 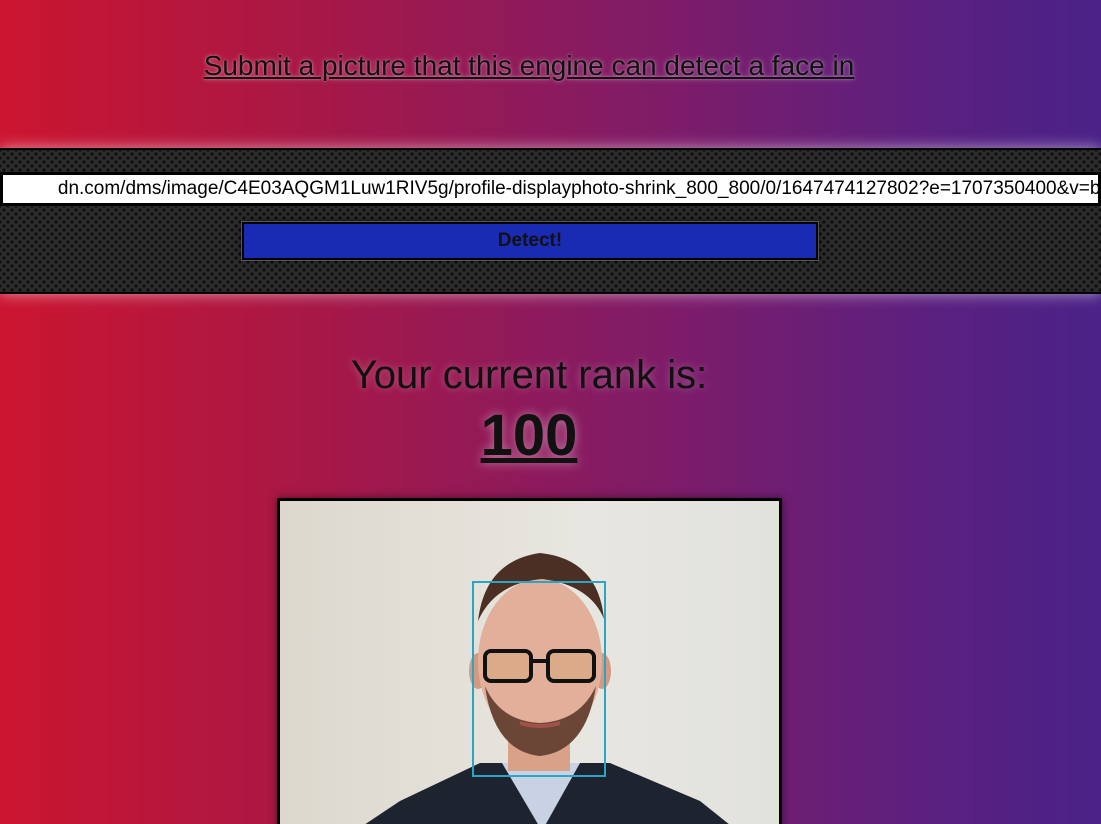 What do you see at coordinates (529, 375) in the screenshot?
I see `rank-label: Your current rank is:` at bounding box center [529, 375].